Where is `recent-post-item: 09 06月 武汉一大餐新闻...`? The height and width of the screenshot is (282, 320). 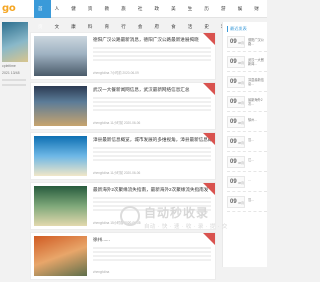 recent-post-item: 09 06月 武汉一大餐新闻... is located at coordinates (247, 63).